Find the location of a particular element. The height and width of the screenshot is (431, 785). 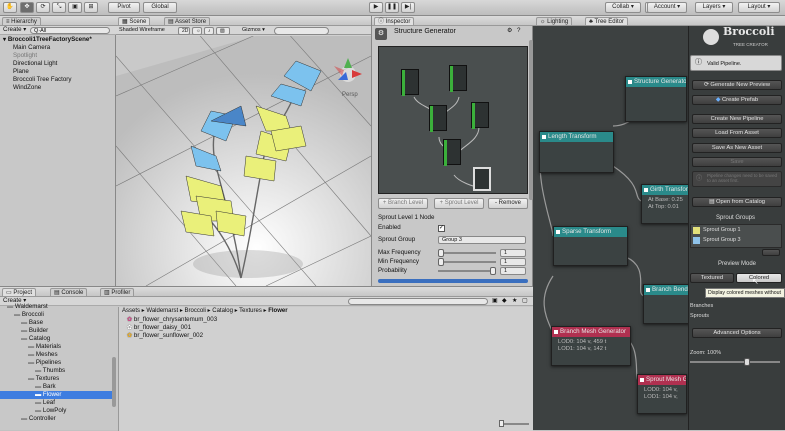

breadcrumb-item: Waldemarst is located at coordinates (162, 311).